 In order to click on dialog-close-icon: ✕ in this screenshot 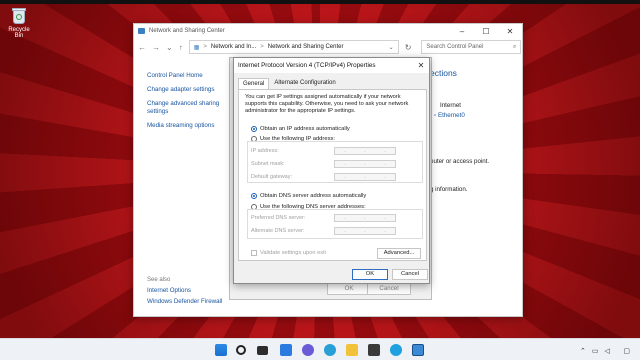, I will do `click(421, 65)`.